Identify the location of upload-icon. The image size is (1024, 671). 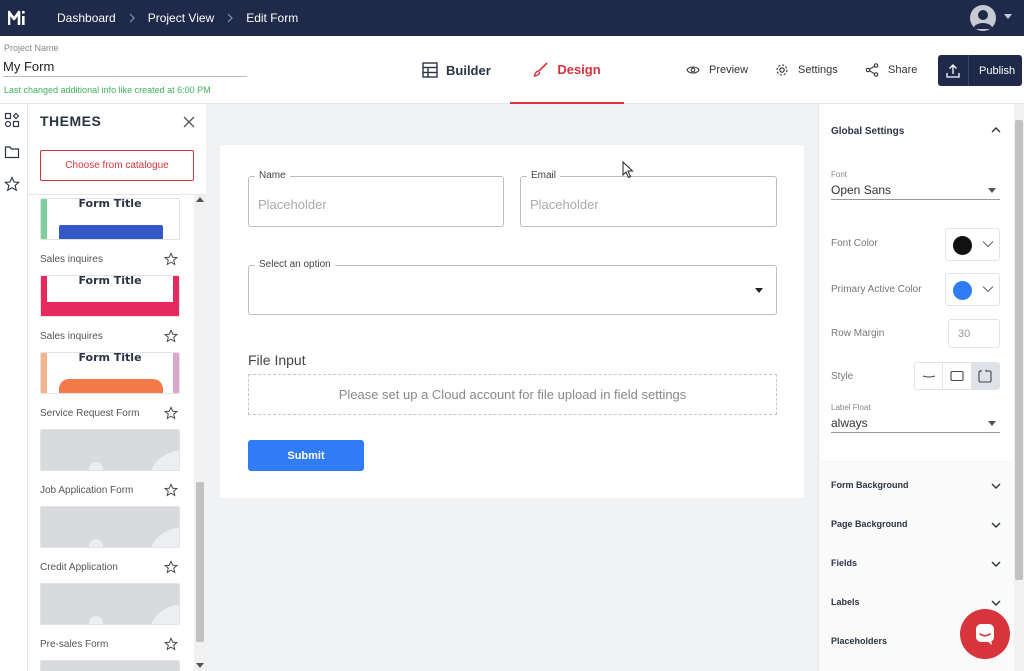
(953, 70).